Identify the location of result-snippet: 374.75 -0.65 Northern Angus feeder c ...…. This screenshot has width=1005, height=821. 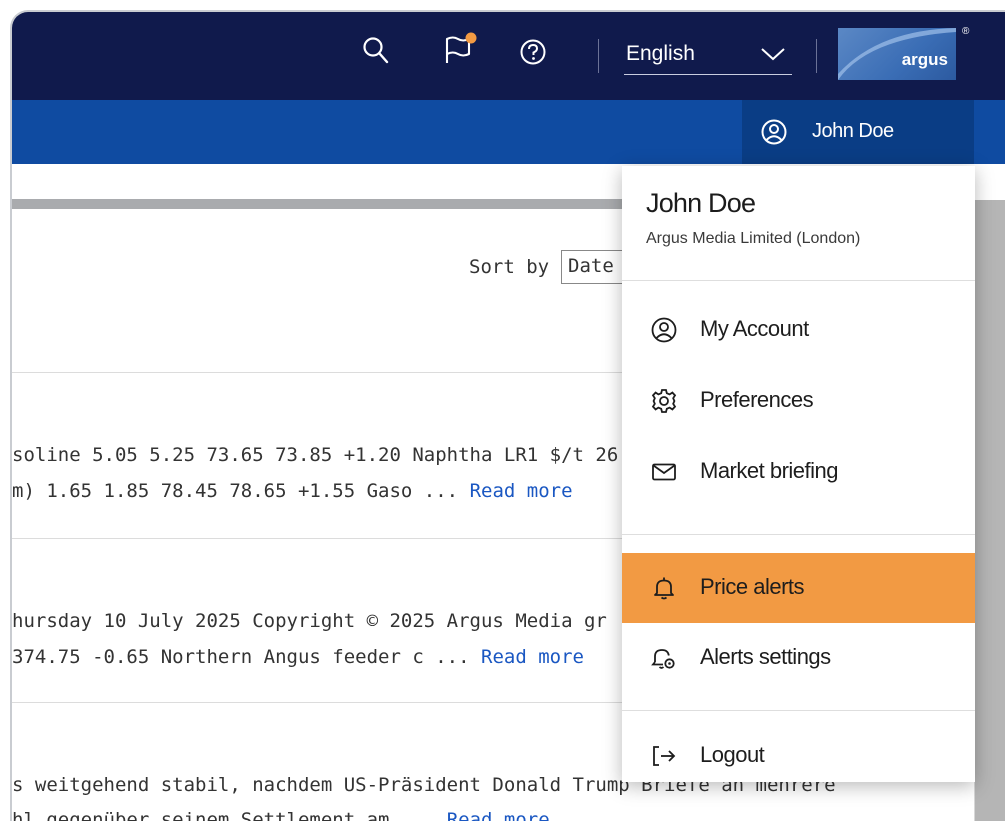
(298, 657).